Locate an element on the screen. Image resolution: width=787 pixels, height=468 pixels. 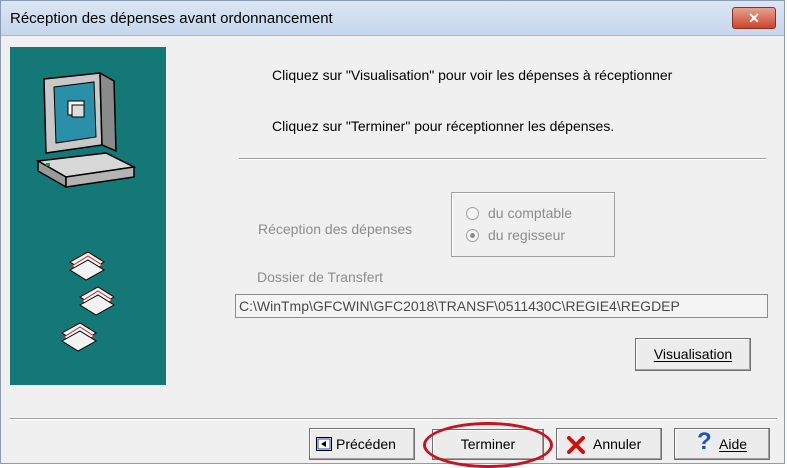
terminer-highlight-ring is located at coordinates (488, 445).